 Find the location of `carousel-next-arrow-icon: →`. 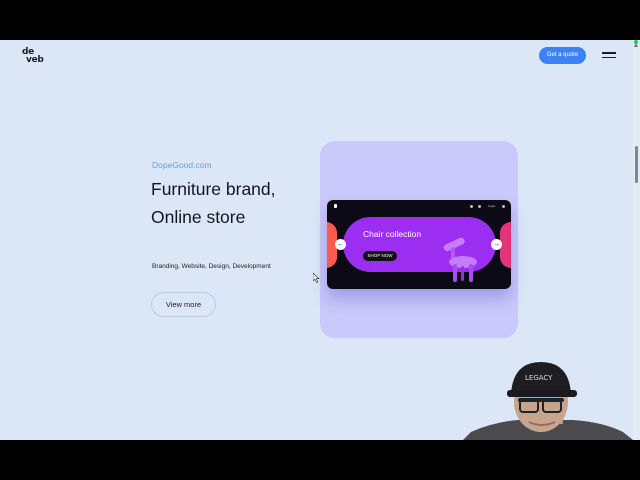

carousel-next-arrow-icon: → is located at coordinates (496, 244).